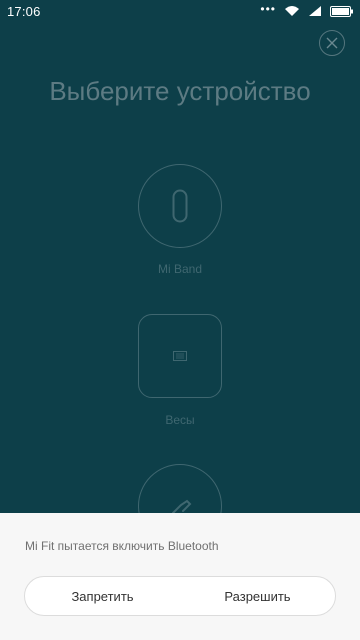 Image resolution: width=360 pixels, height=640 pixels. Describe the element at coordinates (180, 420) in the screenshot. I see `device-label-scale: Весы` at that location.